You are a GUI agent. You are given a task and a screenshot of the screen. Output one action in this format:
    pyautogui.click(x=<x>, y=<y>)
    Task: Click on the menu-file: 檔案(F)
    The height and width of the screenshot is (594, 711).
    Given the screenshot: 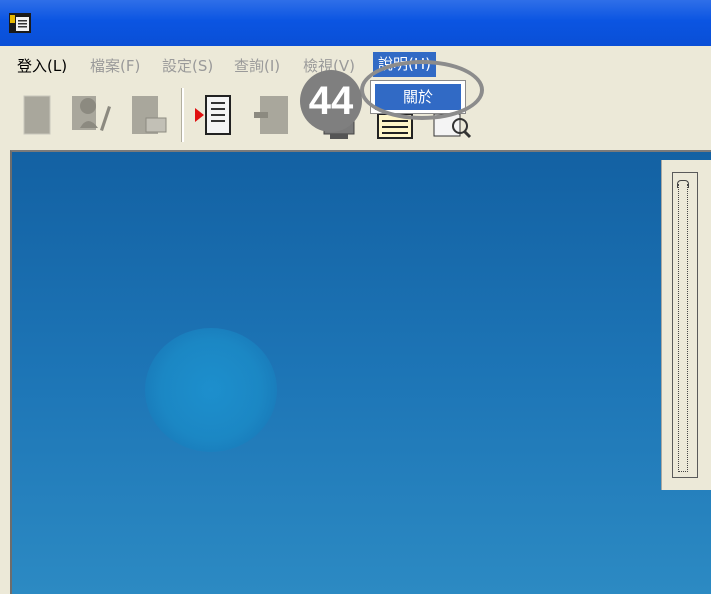 What is the action you would take?
    pyautogui.click(x=115, y=66)
    